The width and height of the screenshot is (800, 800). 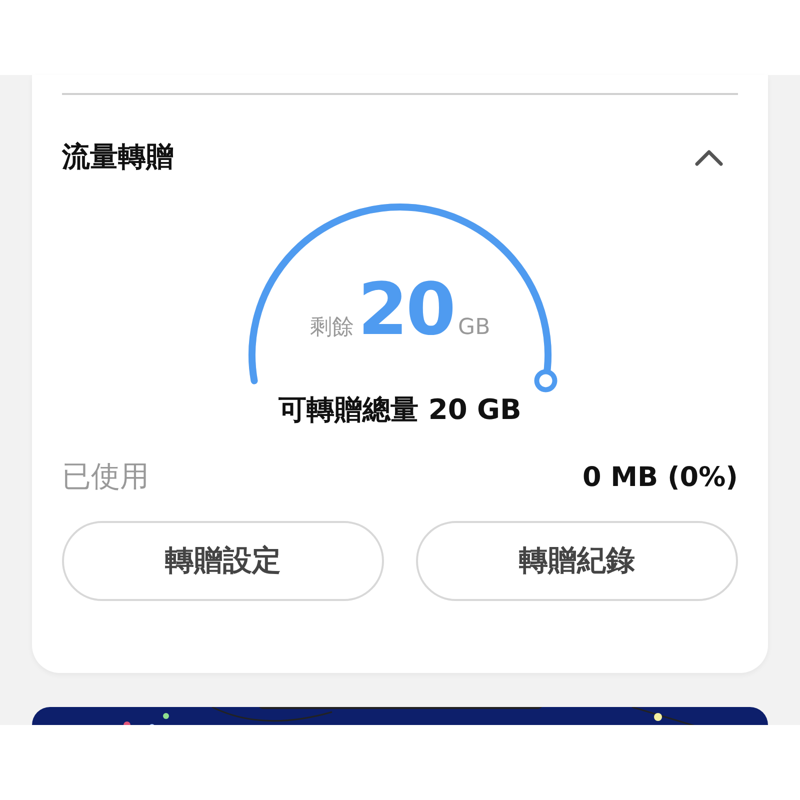 What do you see at coordinates (105, 476) in the screenshot?
I see `used-label: 已使用` at bounding box center [105, 476].